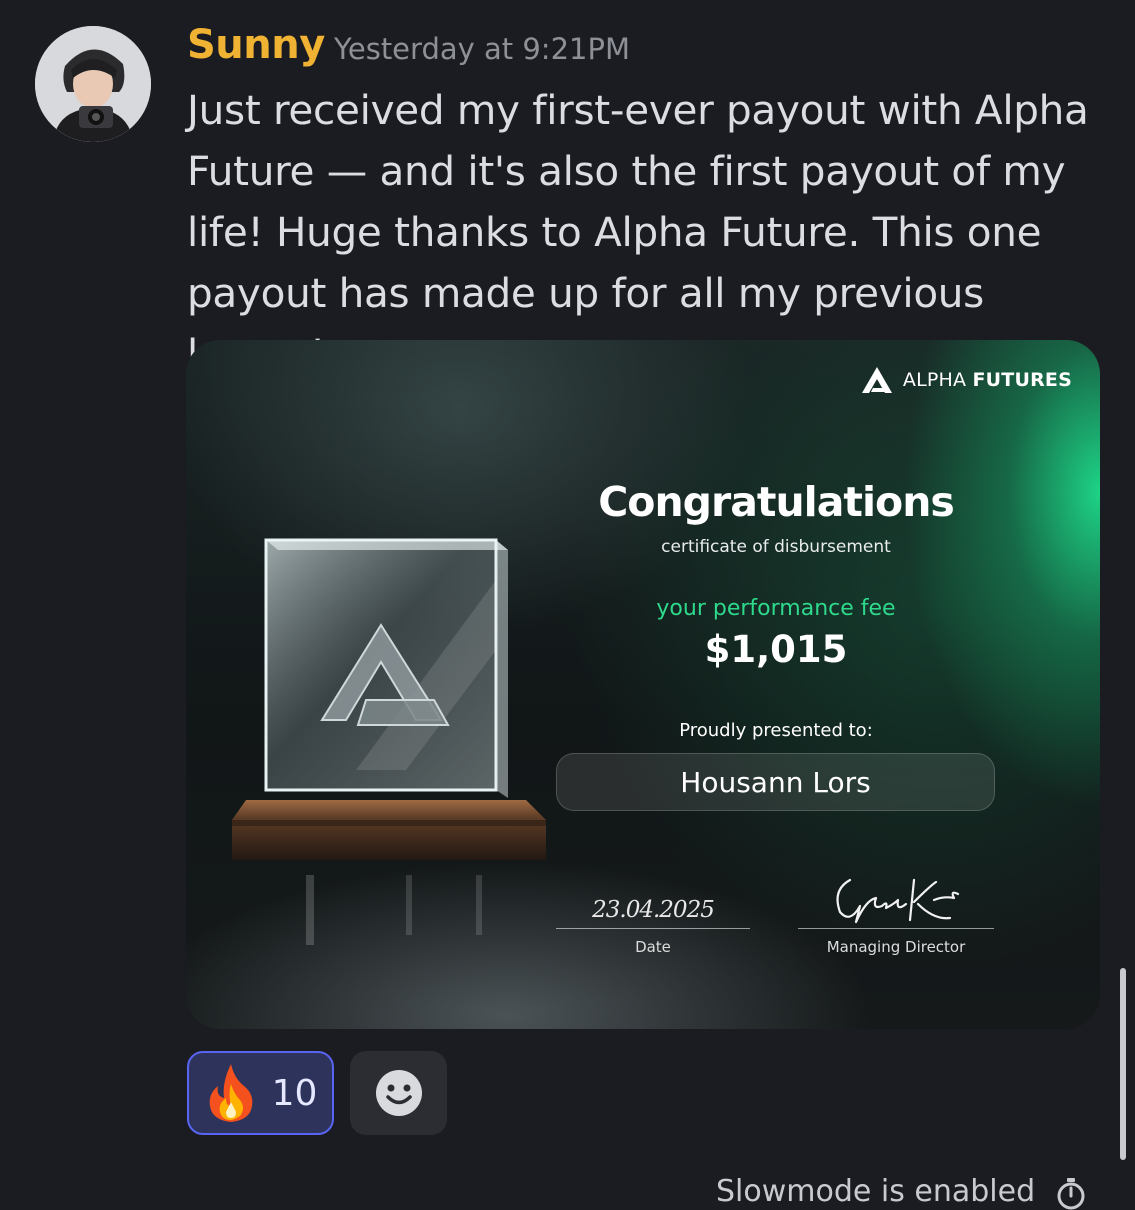  I want to click on recipient-name-box: Housann Lors, so click(775, 782).